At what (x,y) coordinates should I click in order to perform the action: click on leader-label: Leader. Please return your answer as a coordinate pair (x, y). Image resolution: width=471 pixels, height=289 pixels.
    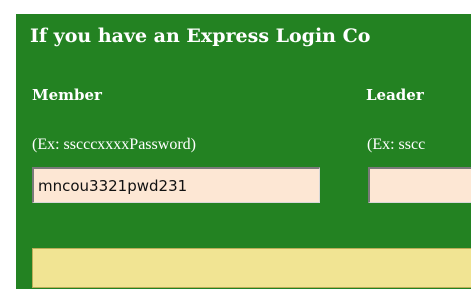
    Looking at the image, I should click on (395, 95).